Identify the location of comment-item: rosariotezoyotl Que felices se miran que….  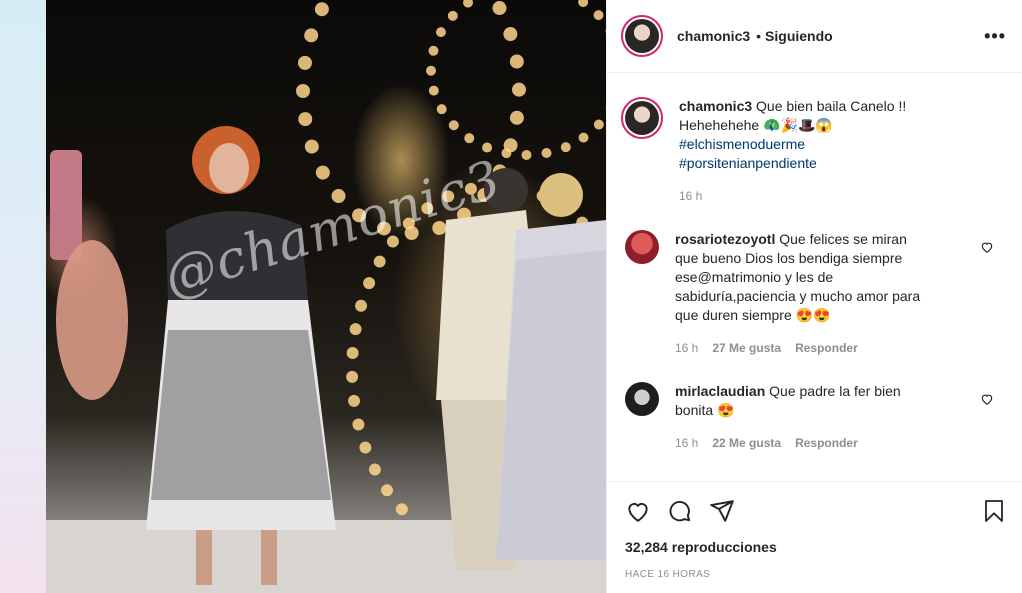
(813, 294).